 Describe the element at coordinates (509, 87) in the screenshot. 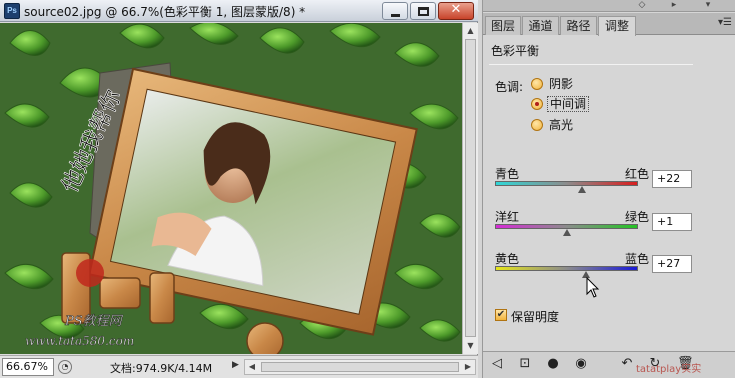

I see `tone-label: 色调:` at that location.